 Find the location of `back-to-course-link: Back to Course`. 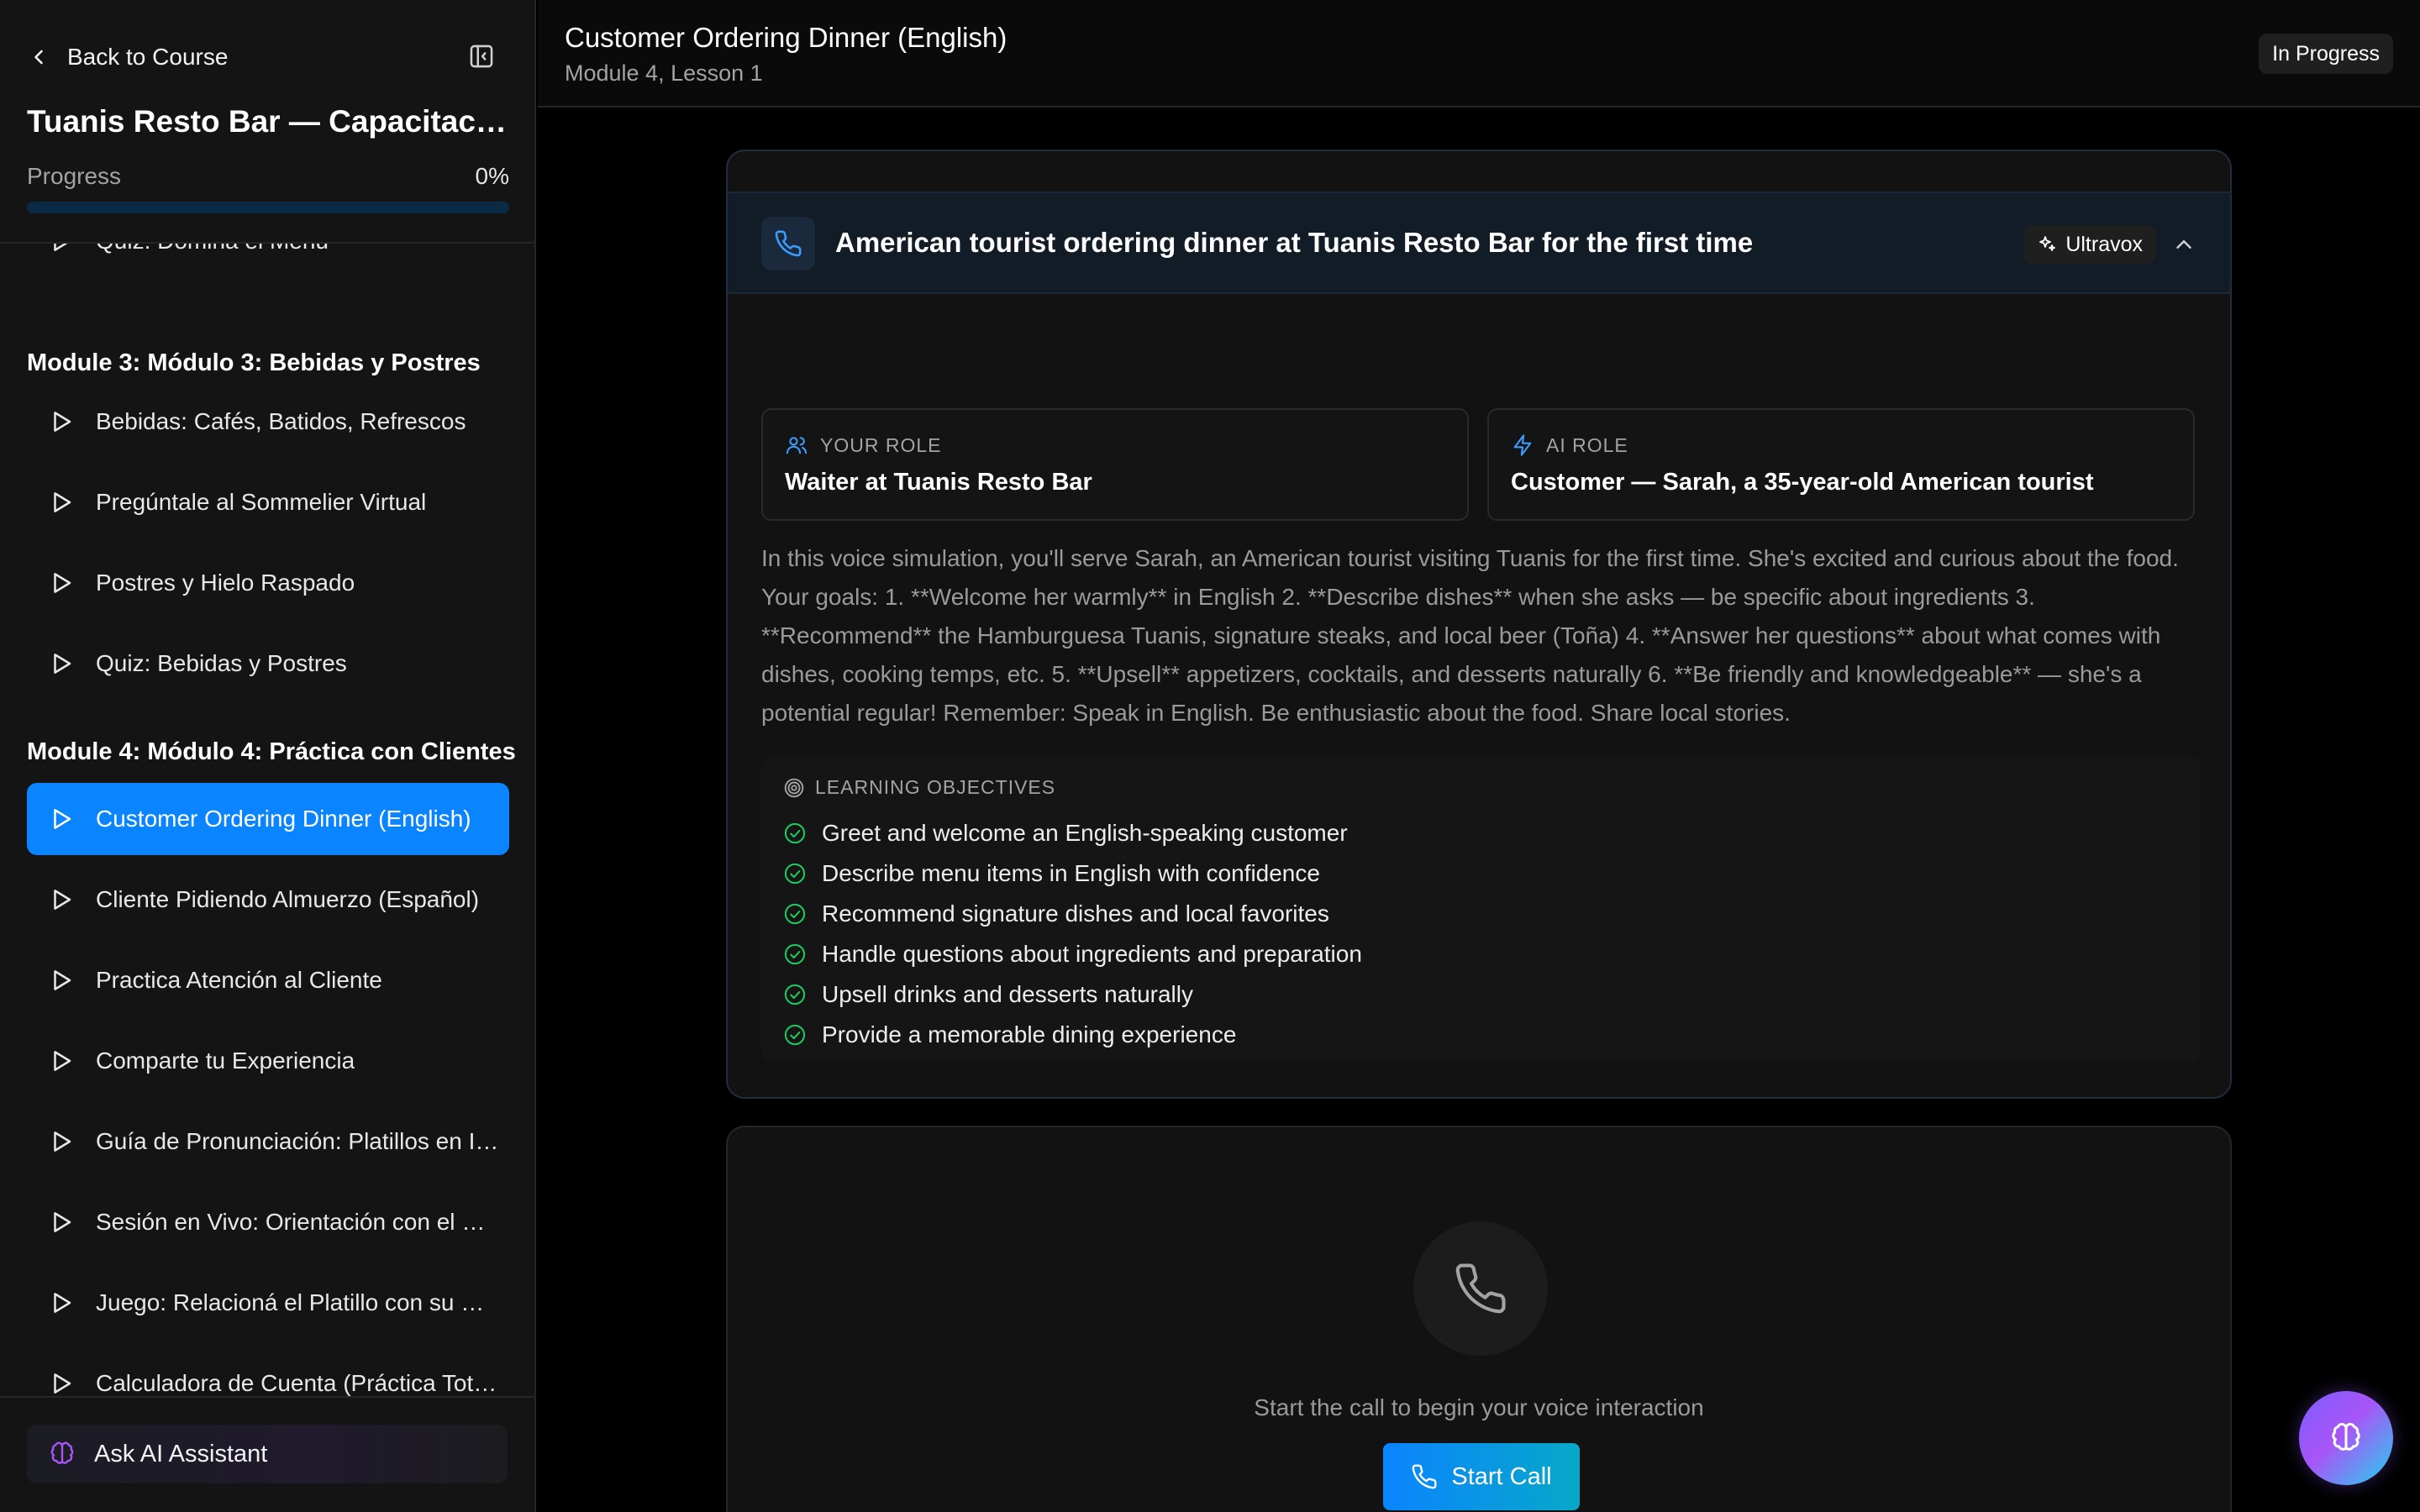

back-to-course-link: Back to Course is located at coordinates (128, 57).